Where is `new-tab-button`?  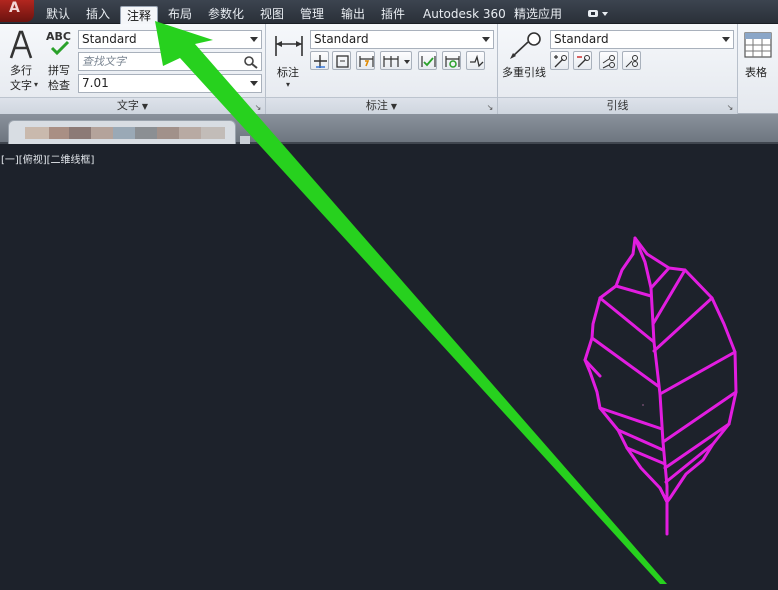 new-tab-button is located at coordinates (245, 140).